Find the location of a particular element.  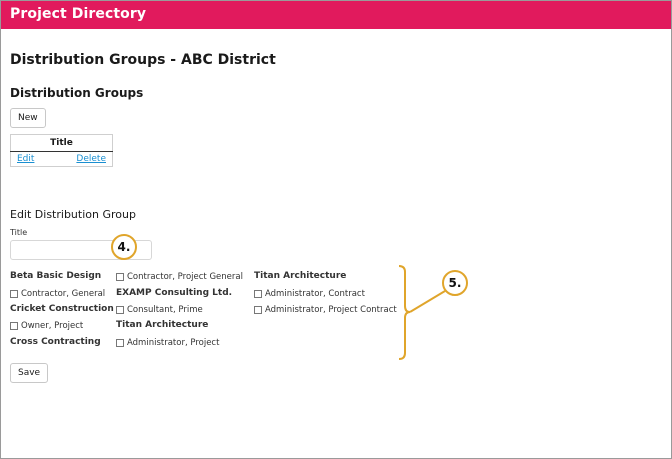

curly-bracket is located at coordinates (404, 312).